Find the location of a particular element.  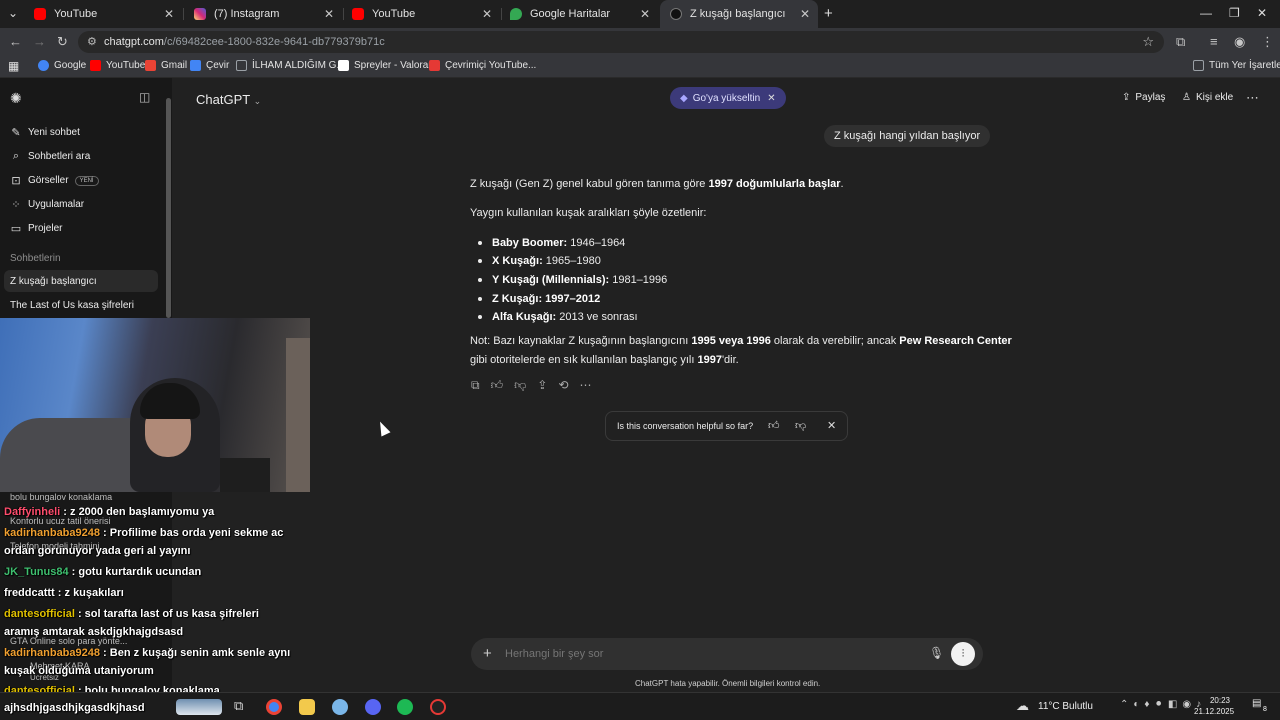

google-icon is located at coordinates (43, 65).